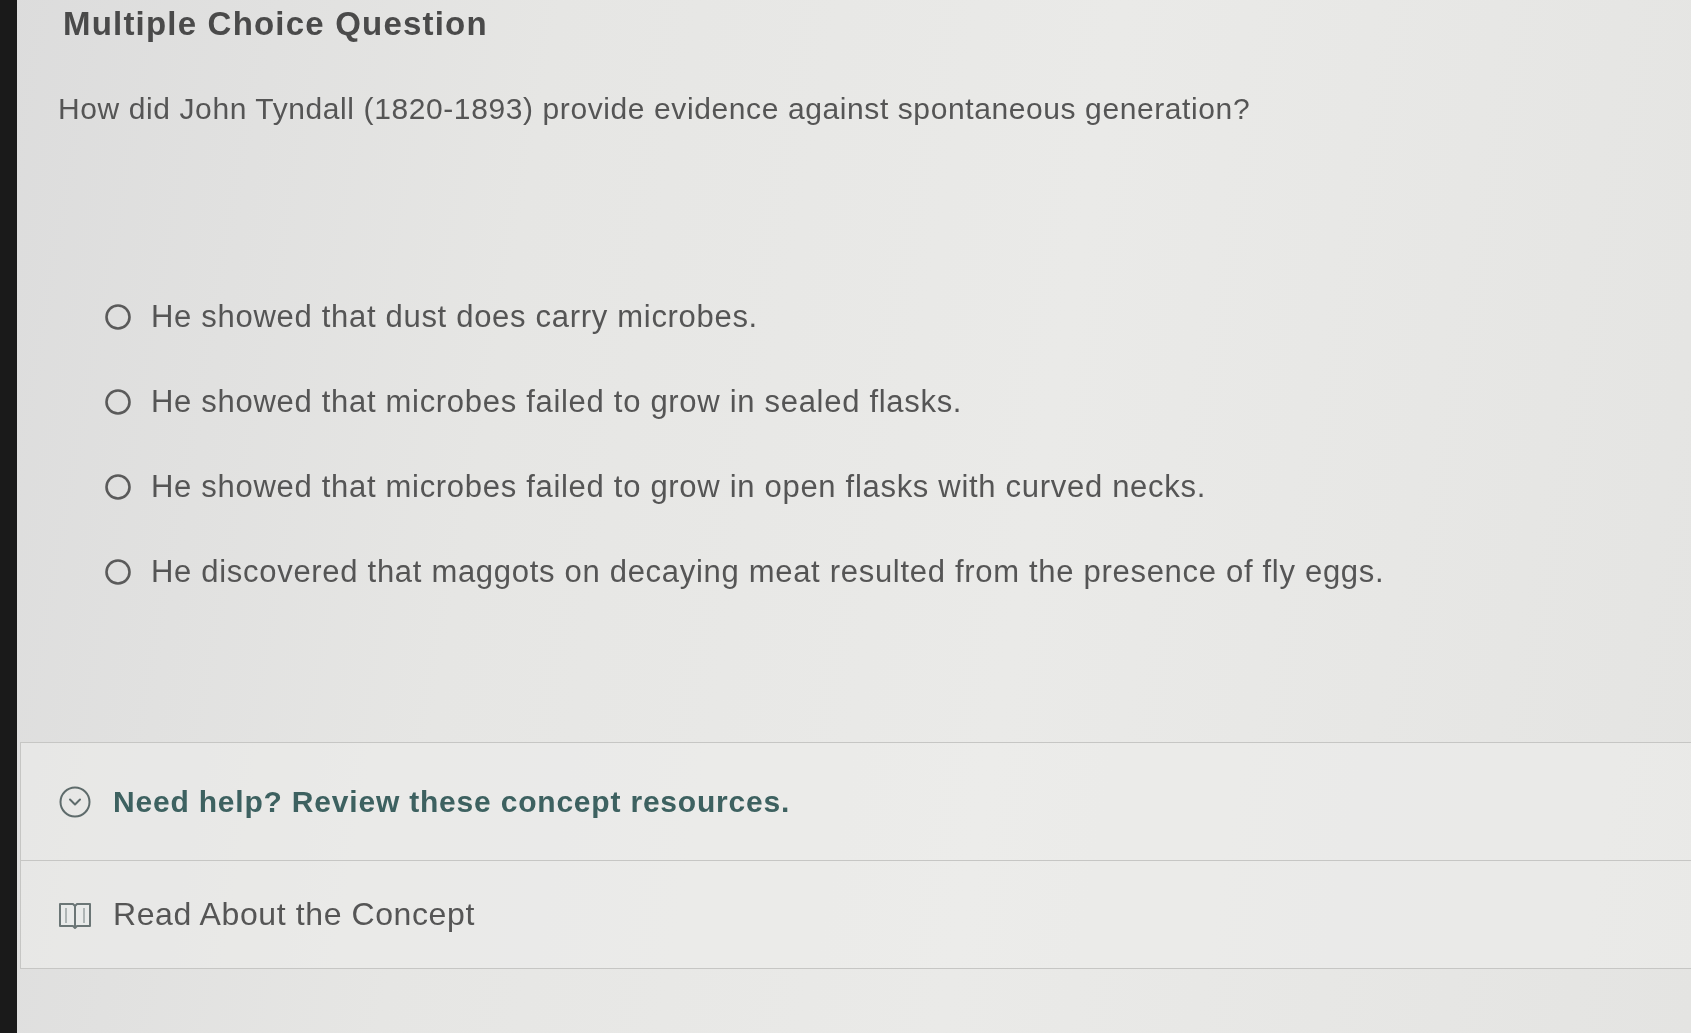 The image size is (1691, 1033). What do you see at coordinates (678, 487) in the screenshot?
I see `answer-option: He showed that microbes failed to grow in open flasks with curved necks.` at bounding box center [678, 487].